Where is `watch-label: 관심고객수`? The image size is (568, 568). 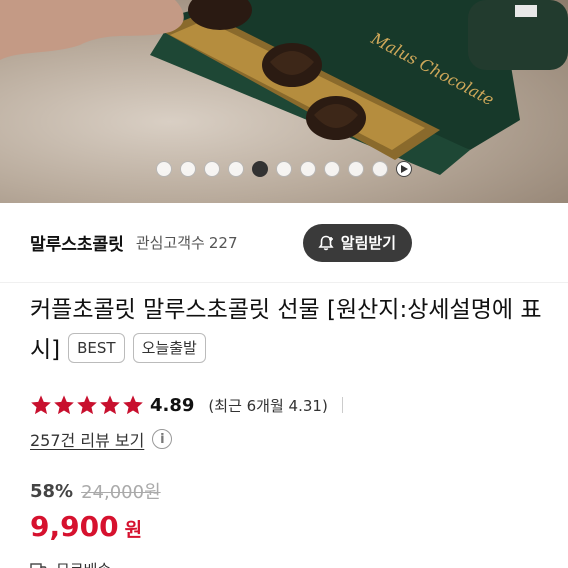
watch-label: 관심고객수 is located at coordinates (170, 243).